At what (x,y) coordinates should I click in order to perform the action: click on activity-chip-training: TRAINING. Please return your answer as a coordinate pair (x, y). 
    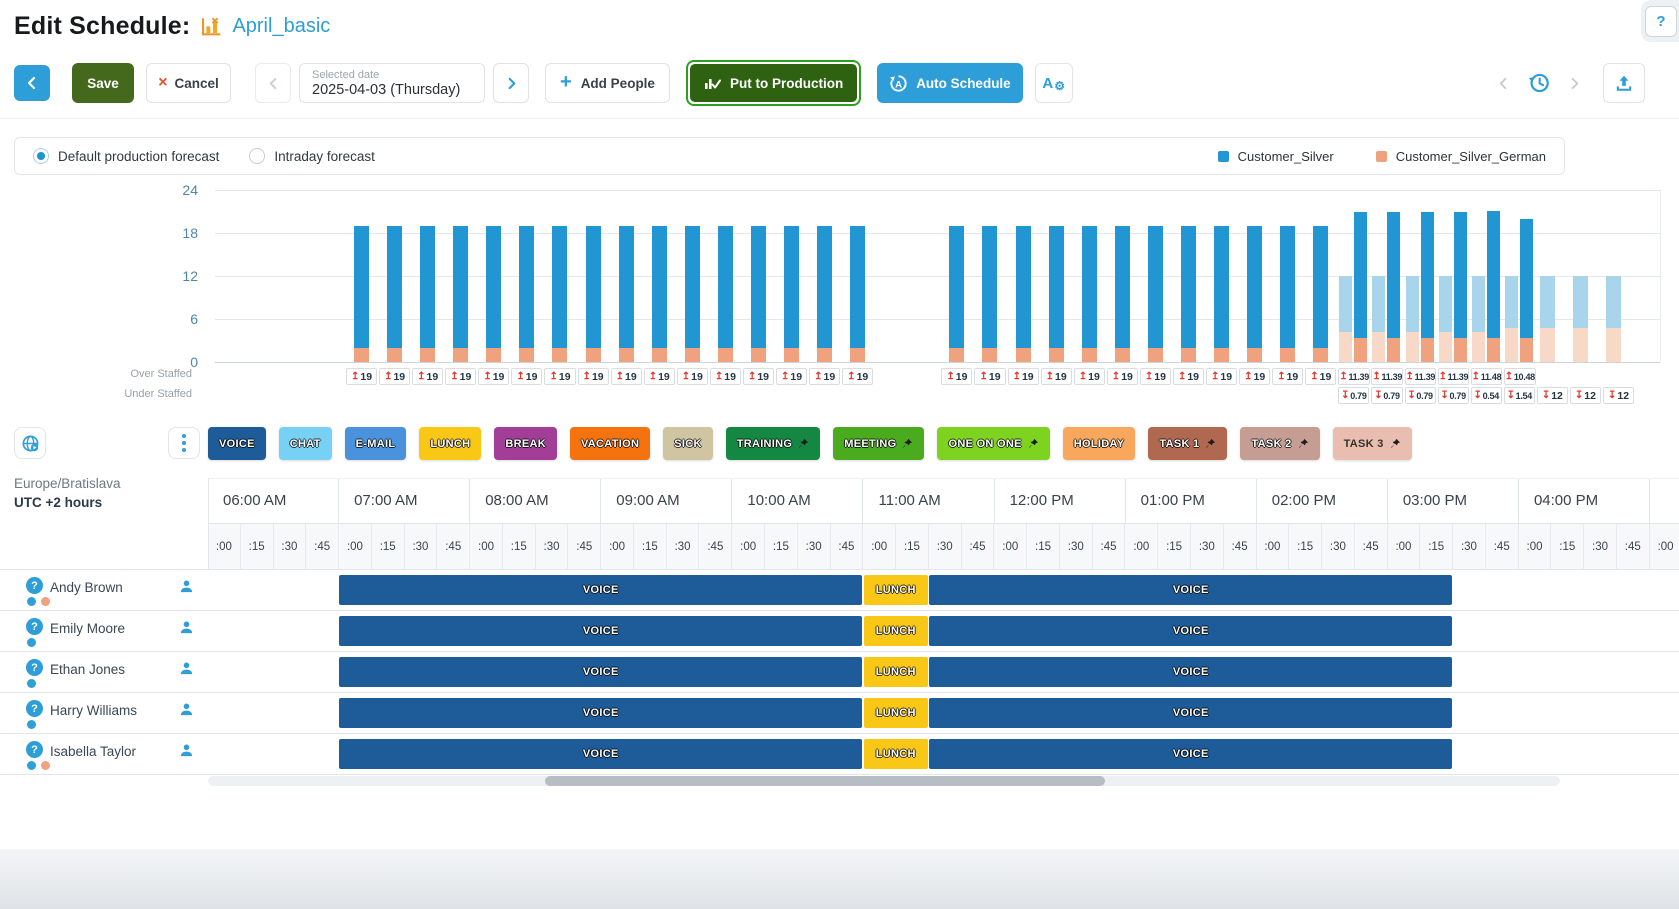
    Looking at the image, I should click on (773, 443).